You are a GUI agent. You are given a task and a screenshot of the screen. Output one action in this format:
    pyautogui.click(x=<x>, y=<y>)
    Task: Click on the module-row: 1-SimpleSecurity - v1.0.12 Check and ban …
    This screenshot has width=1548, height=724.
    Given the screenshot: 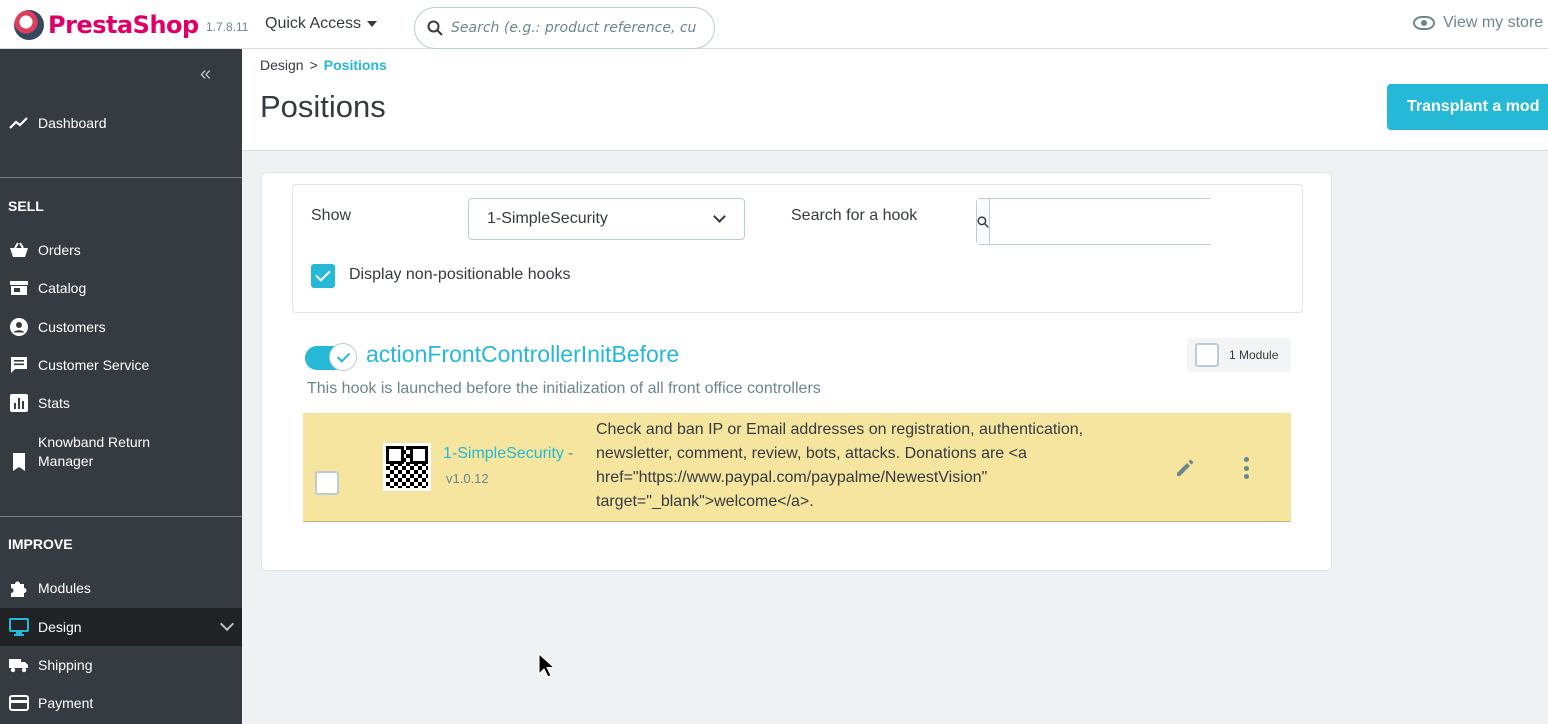 What is the action you would take?
    pyautogui.click(x=797, y=467)
    